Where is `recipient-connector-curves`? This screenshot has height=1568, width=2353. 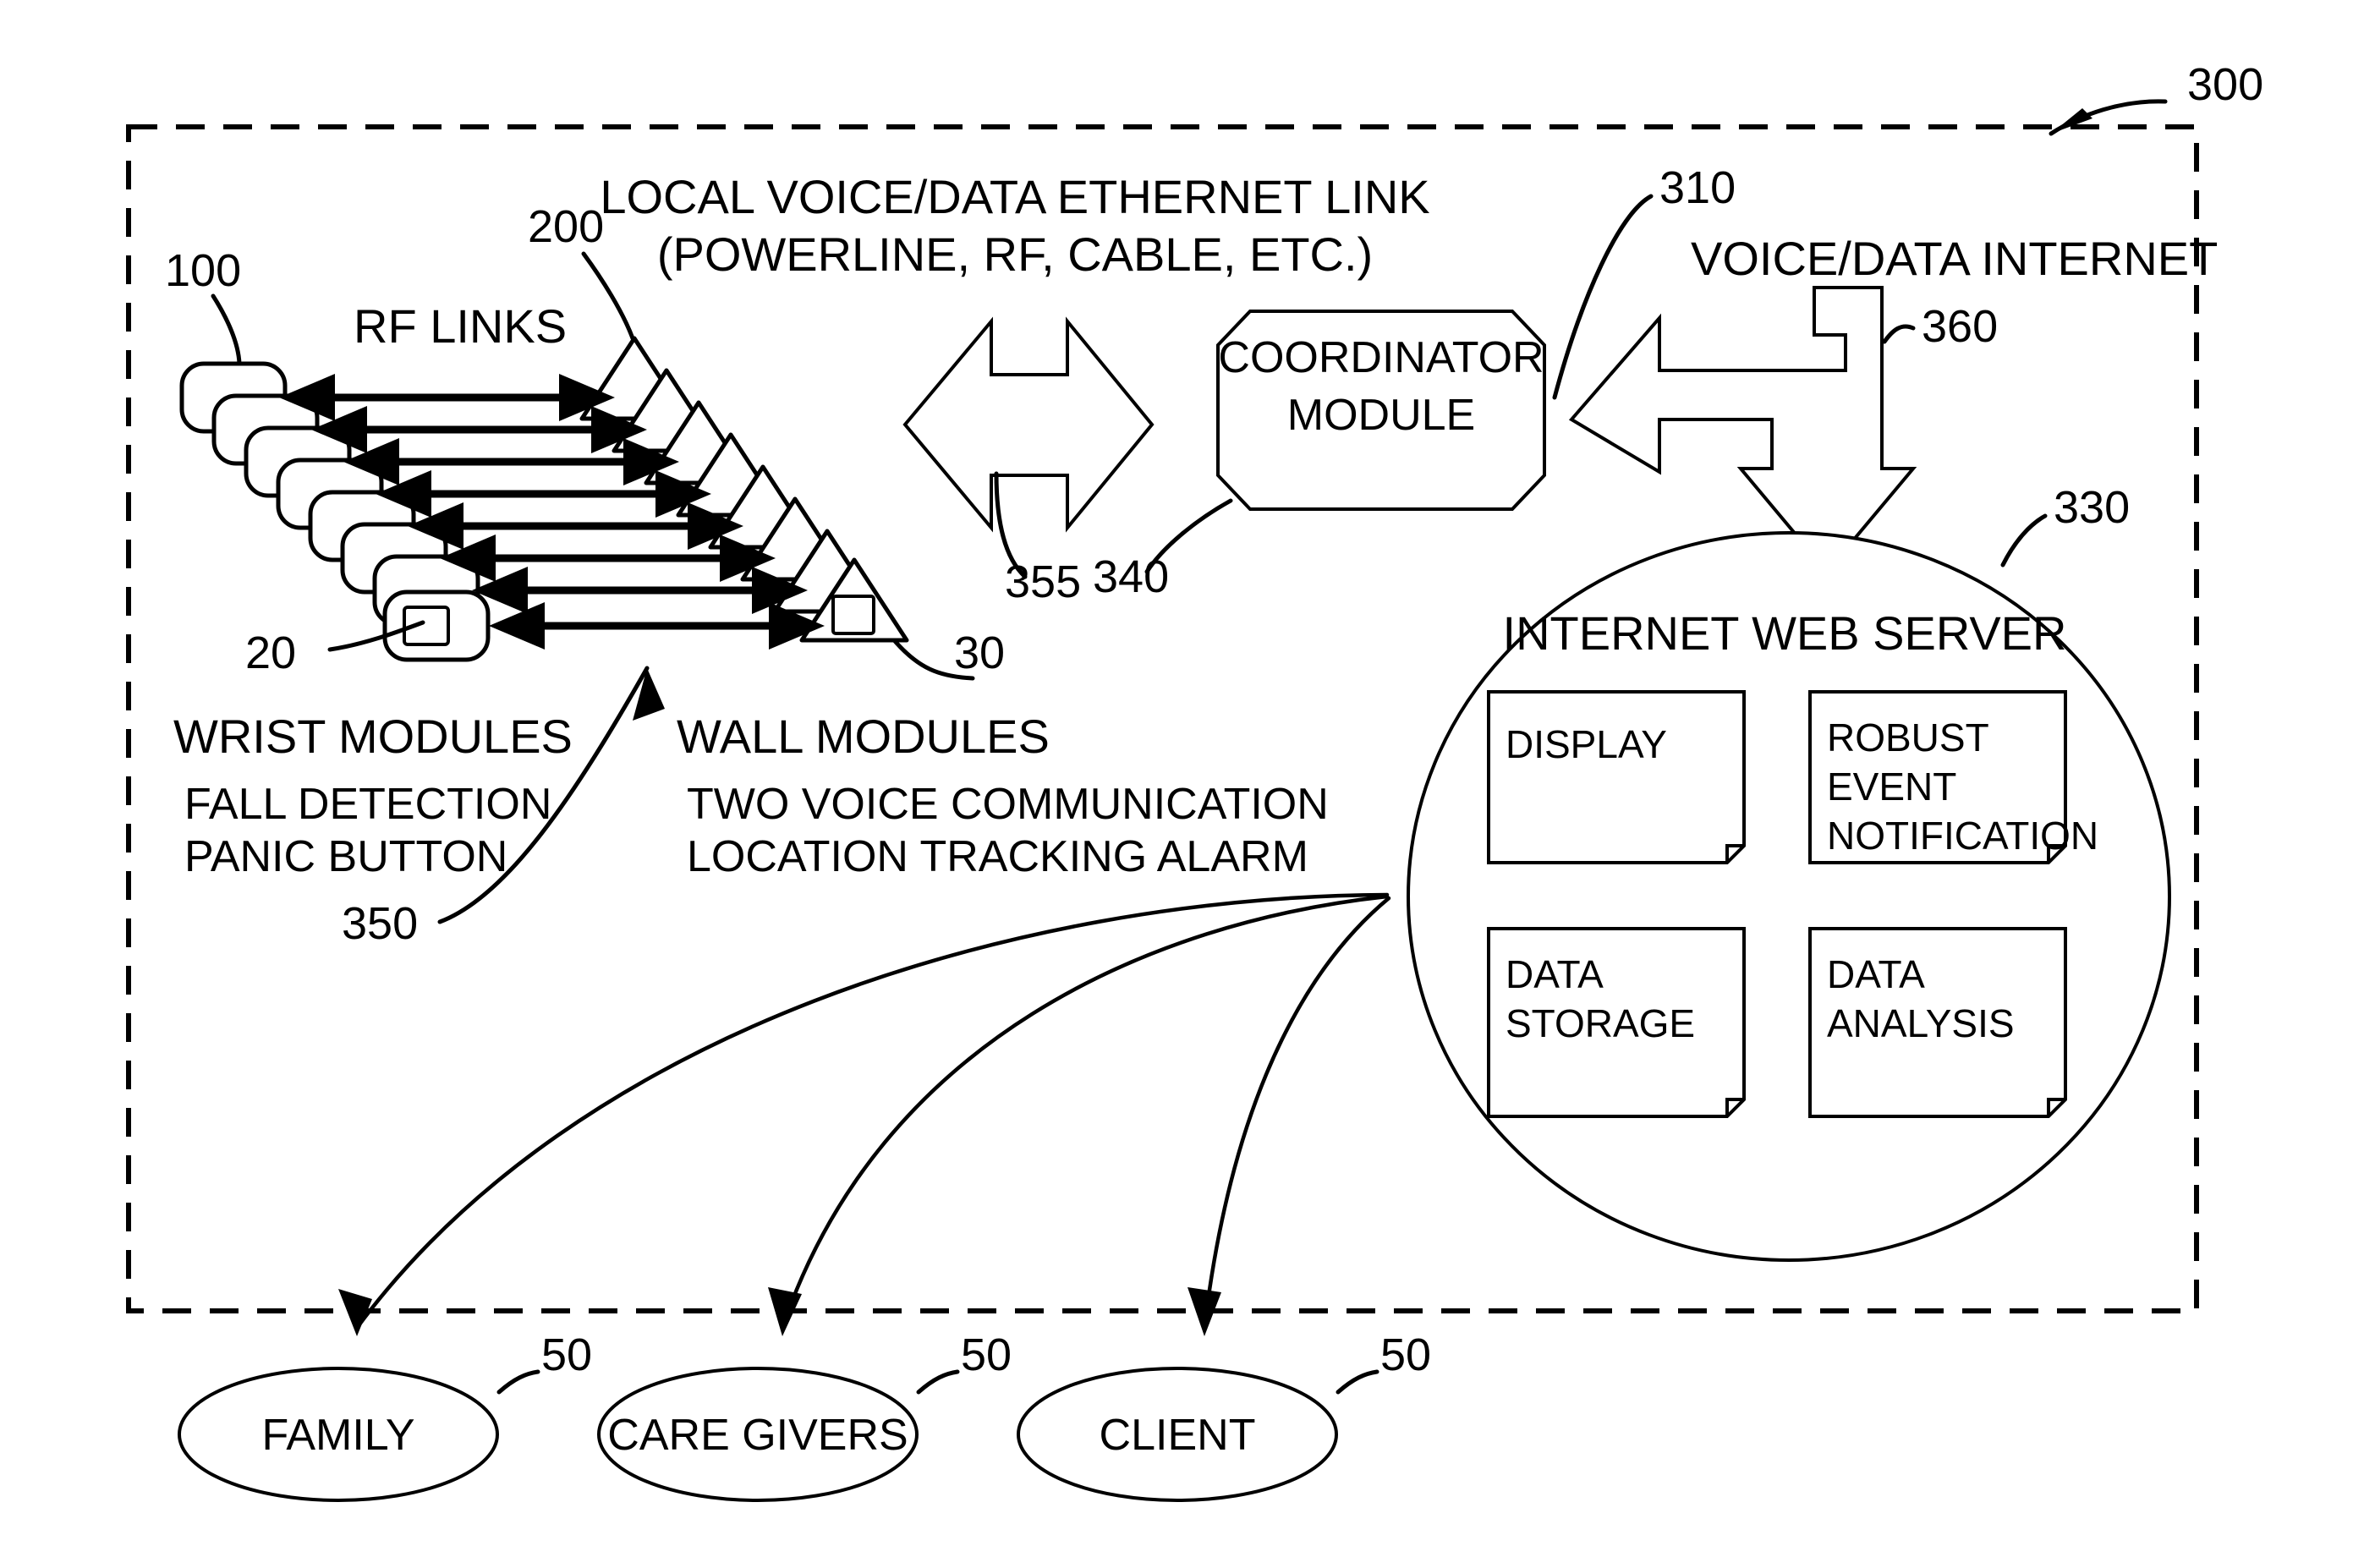
recipient-connector-curves is located at coordinates (865, 1114).